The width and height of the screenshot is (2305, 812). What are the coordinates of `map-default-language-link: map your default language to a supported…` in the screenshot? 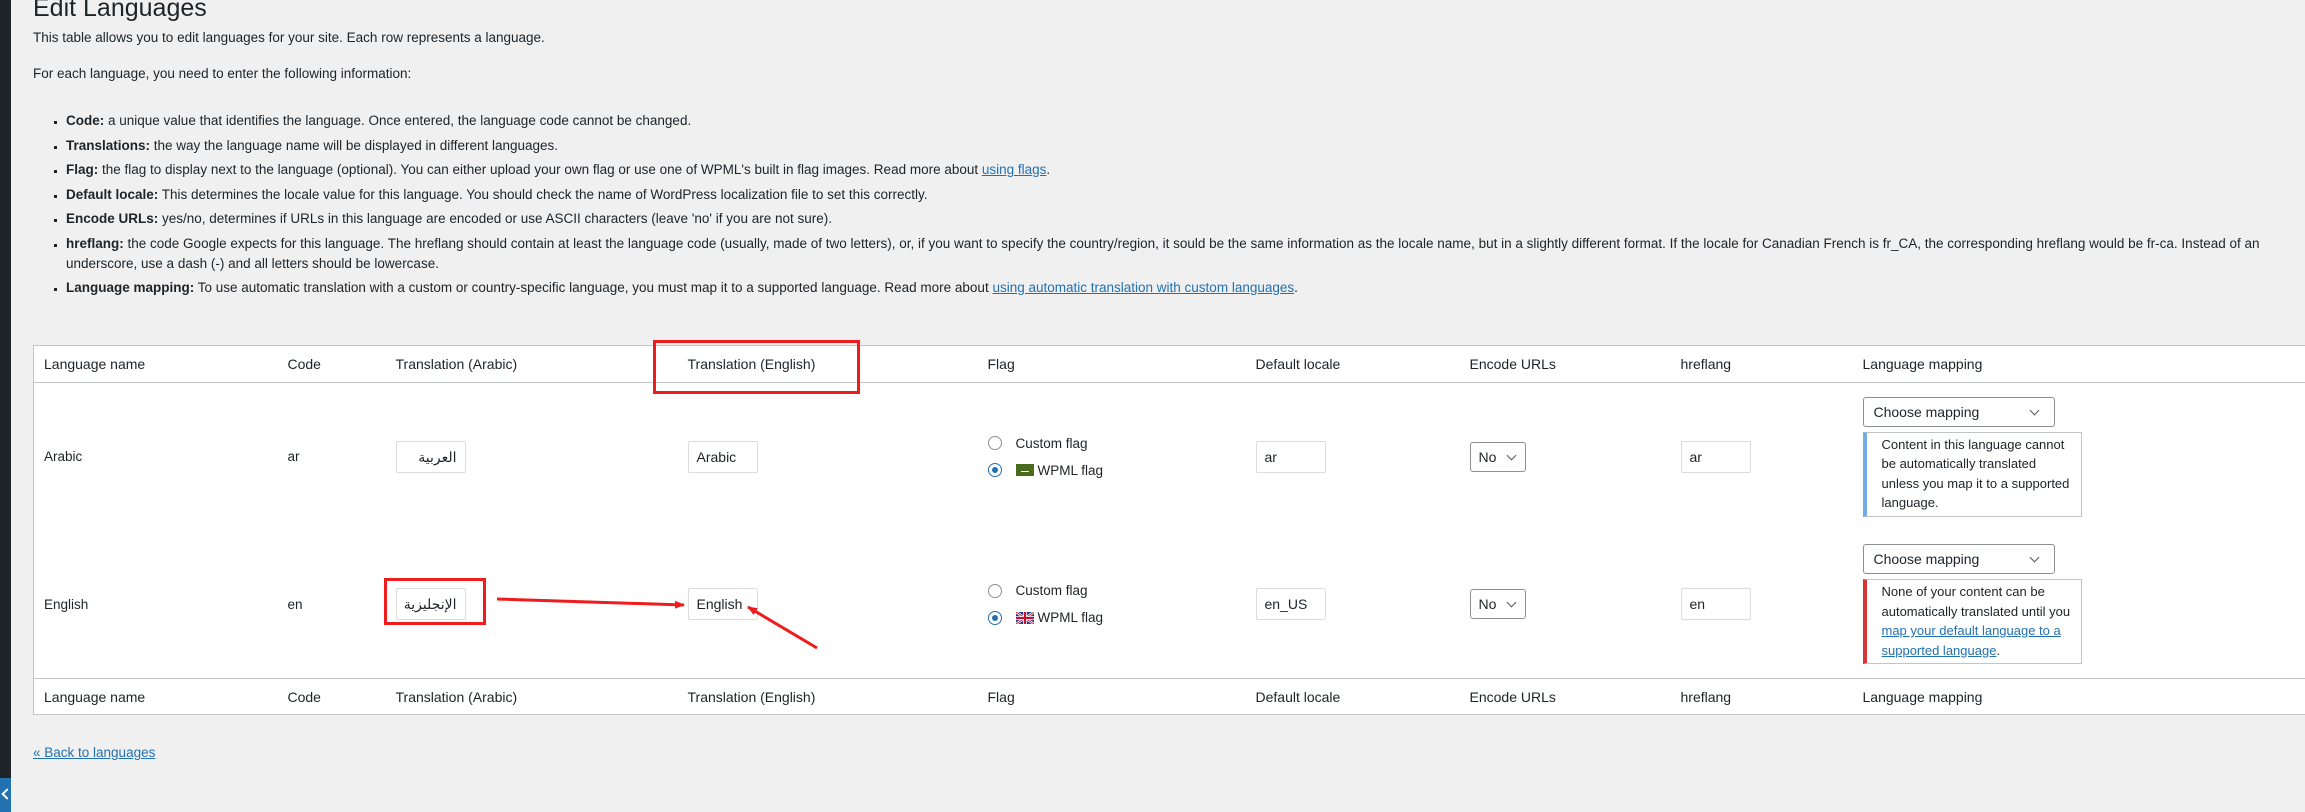 It's located at (1971, 640).